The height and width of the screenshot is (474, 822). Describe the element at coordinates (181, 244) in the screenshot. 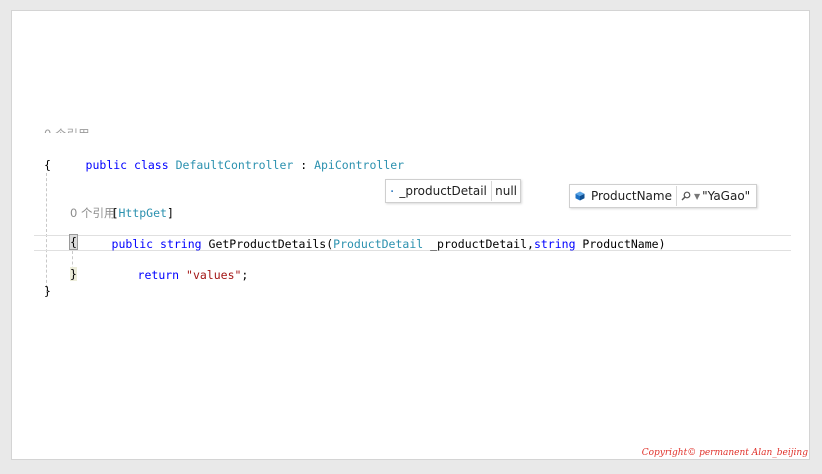

I see `keyword-string: string` at that location.